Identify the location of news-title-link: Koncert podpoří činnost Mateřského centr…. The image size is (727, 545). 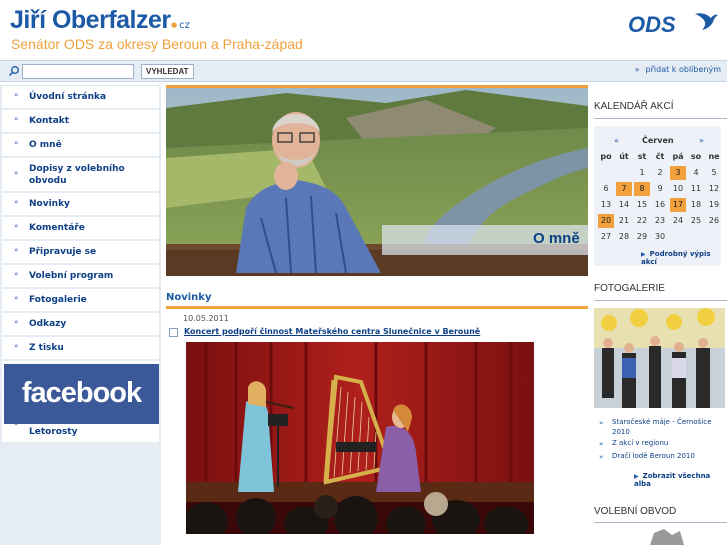
(332, 331).